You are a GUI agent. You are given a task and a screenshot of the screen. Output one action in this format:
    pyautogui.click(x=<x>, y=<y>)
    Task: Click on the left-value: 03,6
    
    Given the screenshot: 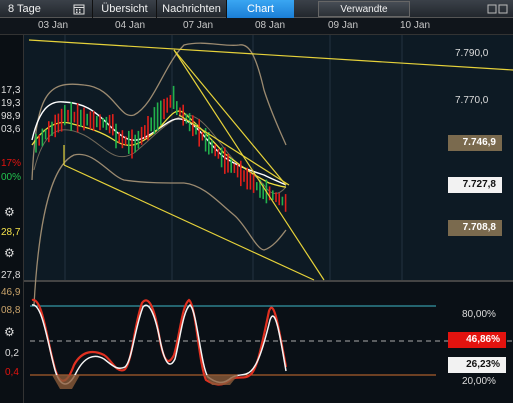 What is the action you would take?
    pyautogui.click(x=11, y=129)
    